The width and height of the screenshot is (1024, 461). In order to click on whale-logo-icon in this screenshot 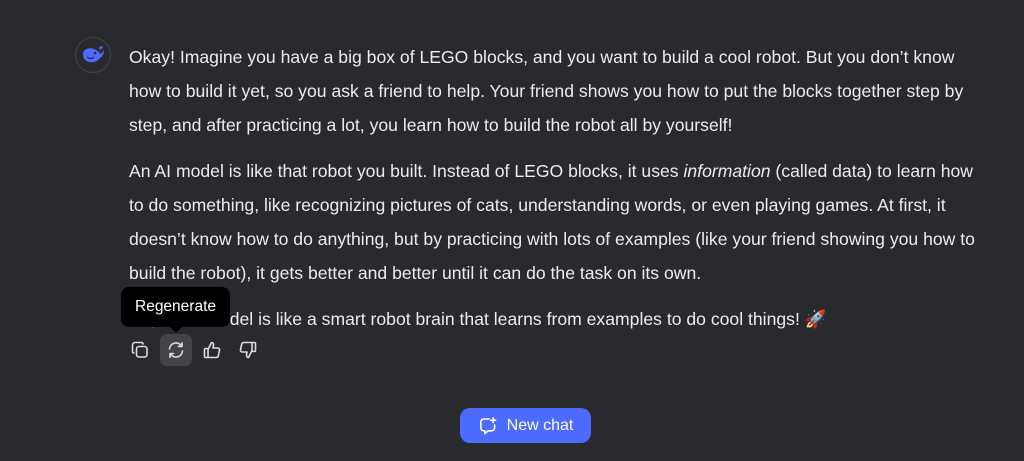, I will do `click(93, 54)`.